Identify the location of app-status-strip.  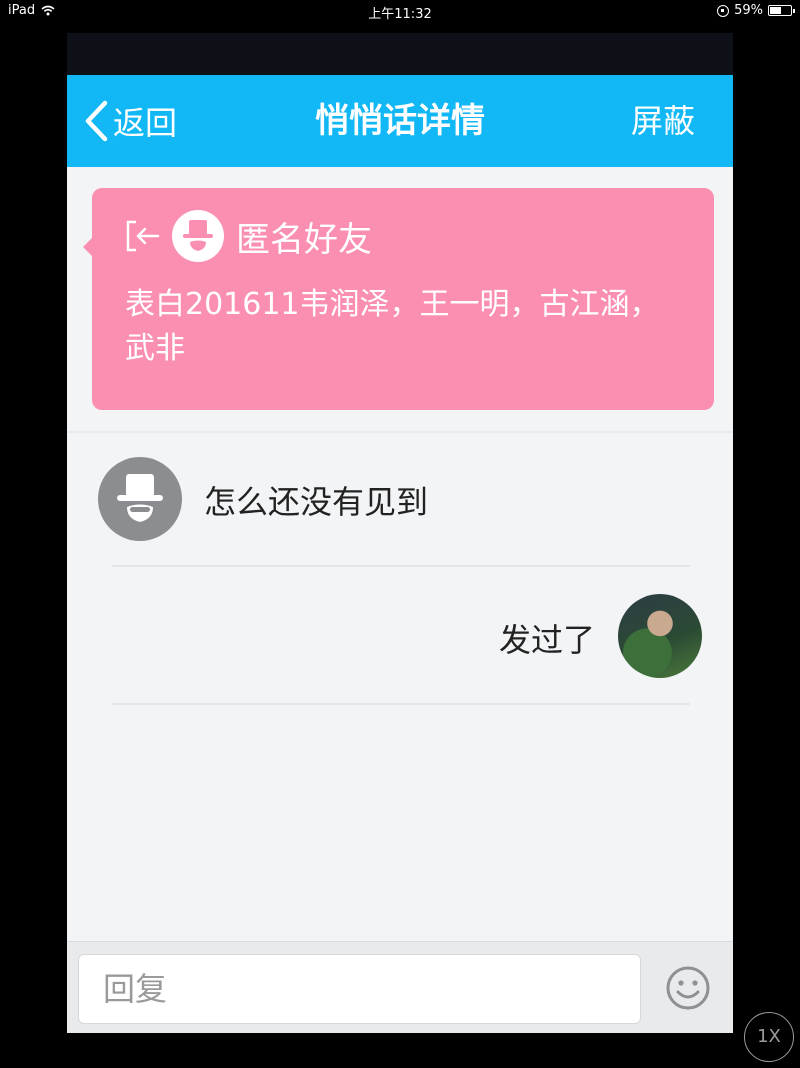
(400, 54).